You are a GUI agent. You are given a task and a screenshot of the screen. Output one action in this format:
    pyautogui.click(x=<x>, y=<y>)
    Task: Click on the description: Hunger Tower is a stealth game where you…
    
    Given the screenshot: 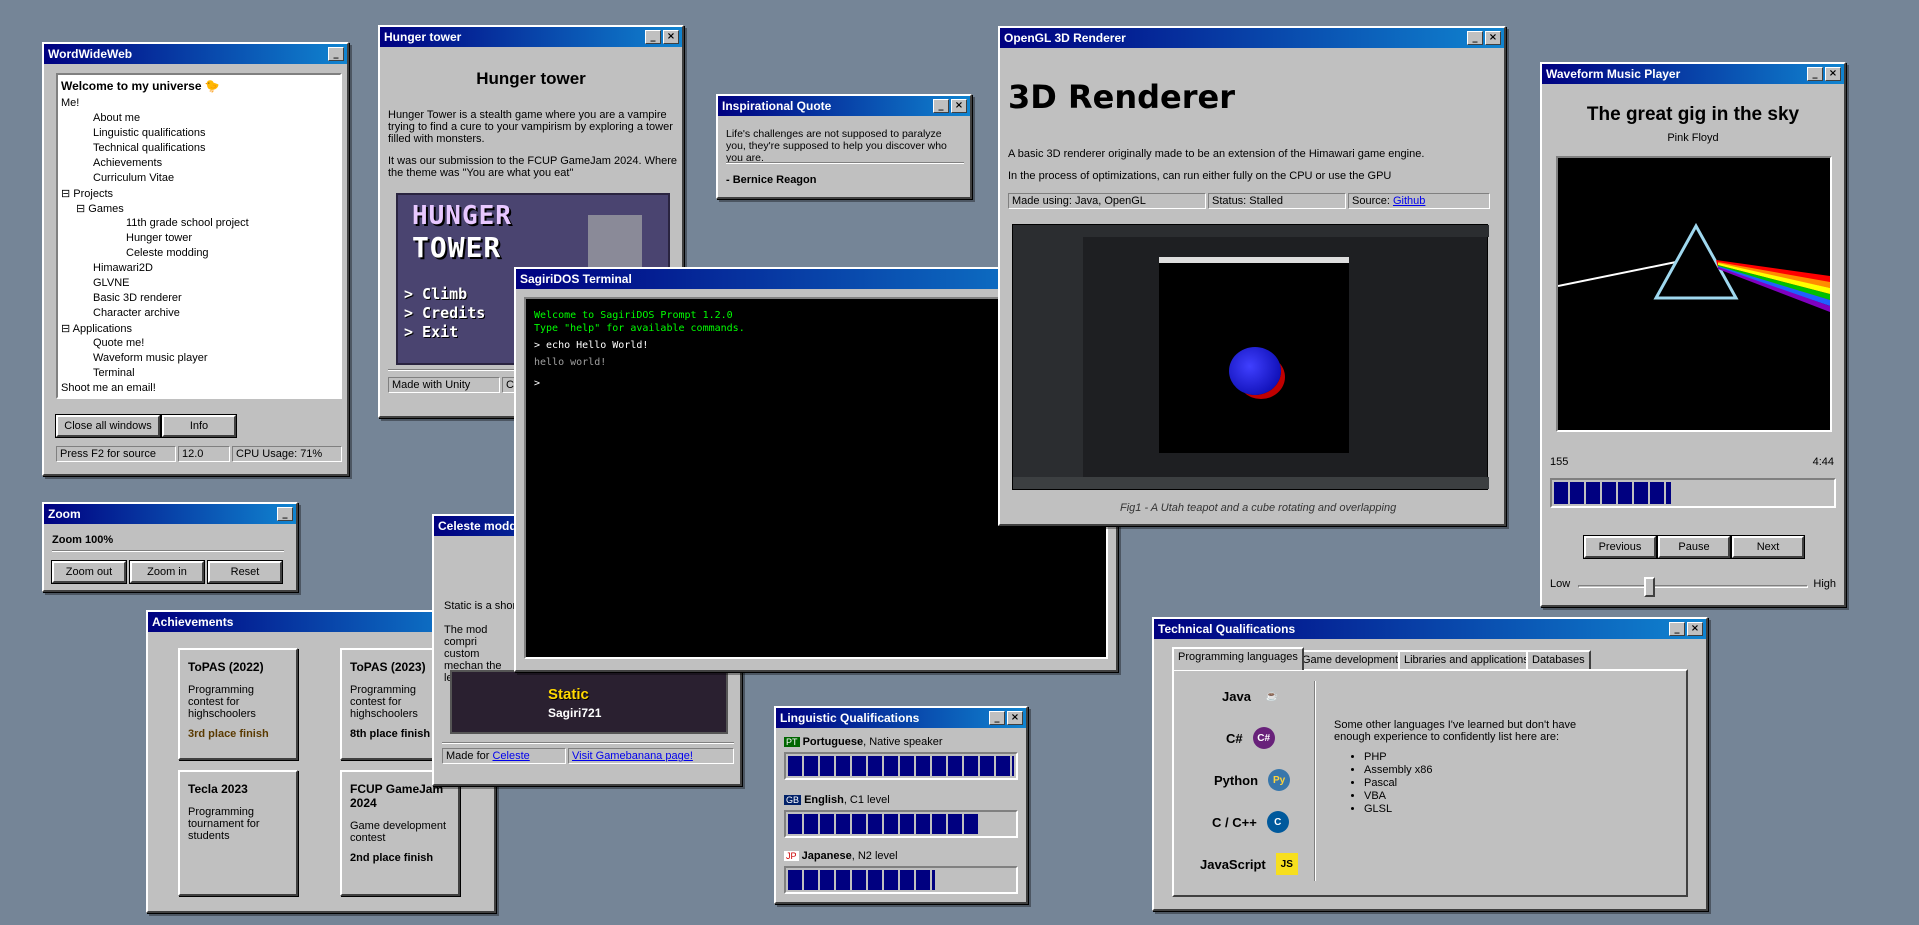 What is the action you would take?
    pyautogui.click(x=530, y=127)
    